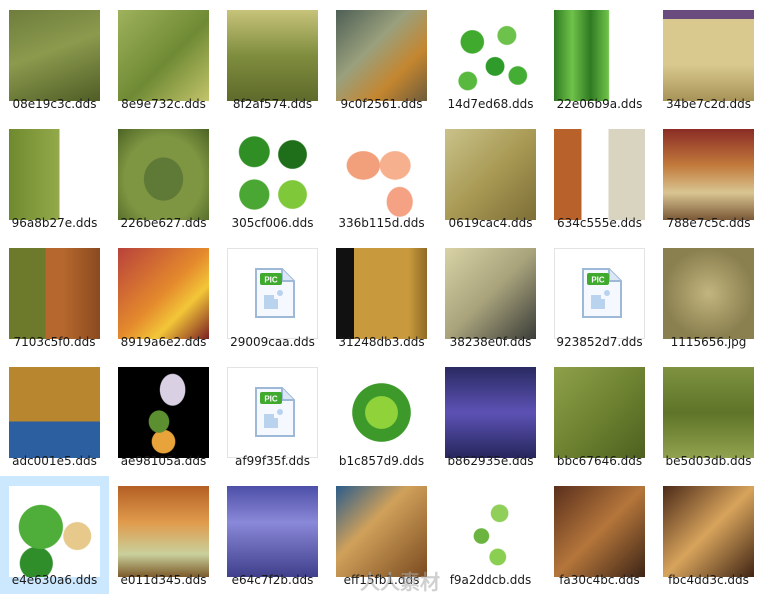  Describe the element at coordinates (381, 580) in the screenshot. I see `file-name-label: eff15fb1.dds` at that location.